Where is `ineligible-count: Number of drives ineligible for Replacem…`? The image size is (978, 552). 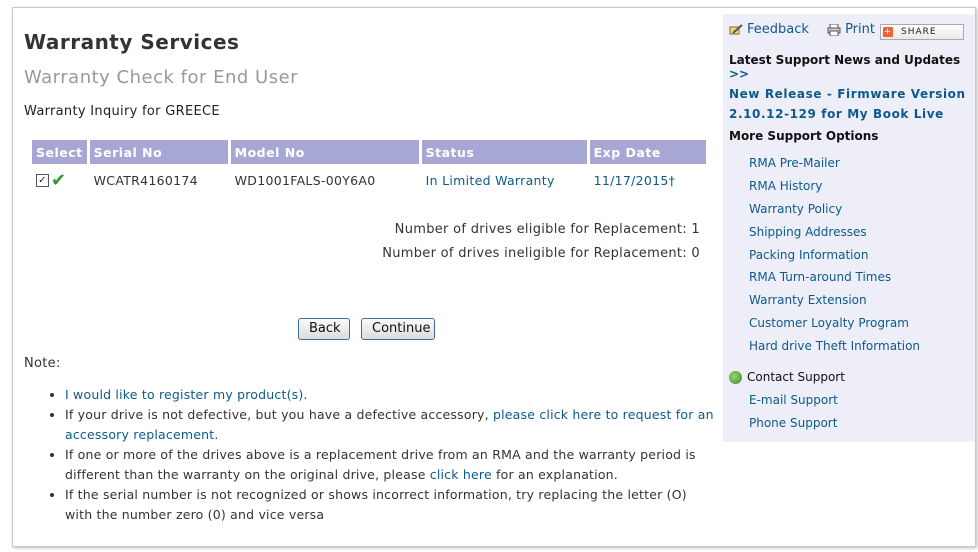
ineligible-count: Number of drives ineligible for Replacem… is located at coordinates (541, 253).